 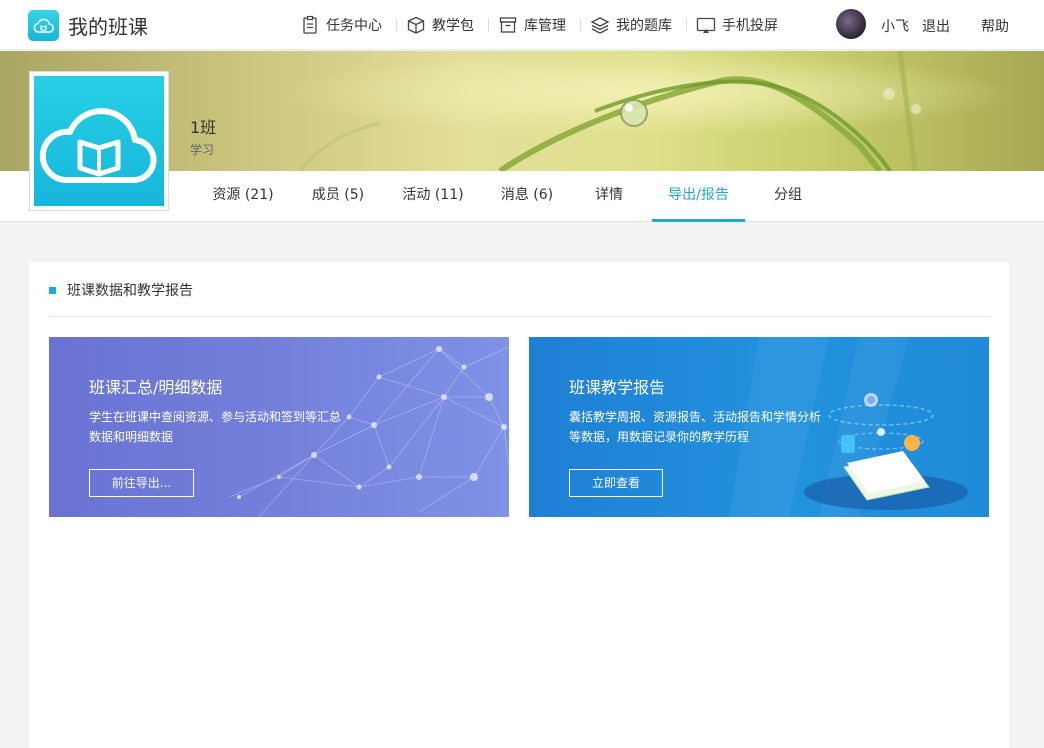 I want to click on card-title: 班课教学报告, so click(x=617, y=387).